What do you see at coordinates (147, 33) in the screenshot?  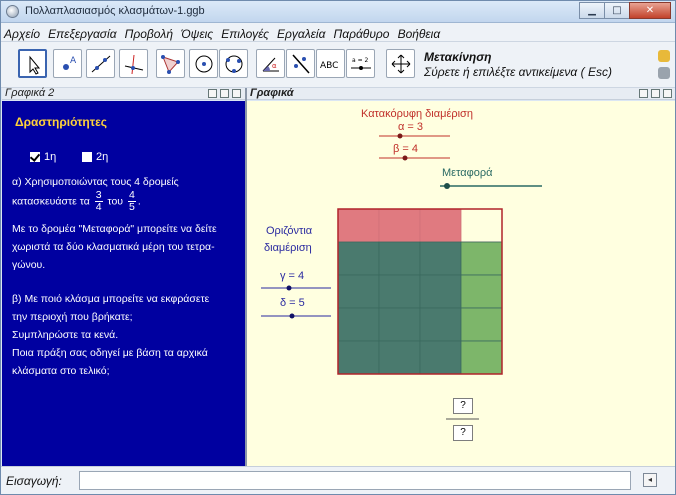 I see `menu-view: Προβολή` at bounding box center [147, 33].